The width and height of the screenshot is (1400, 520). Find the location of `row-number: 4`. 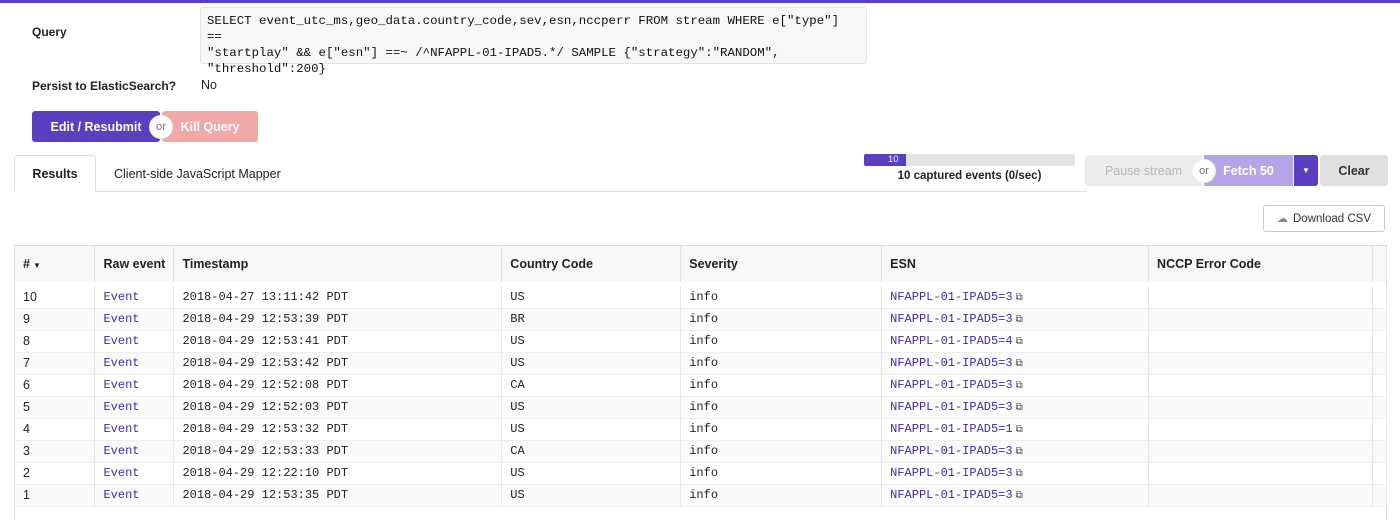

row-number: 4 is located at coordinates (55, 429).